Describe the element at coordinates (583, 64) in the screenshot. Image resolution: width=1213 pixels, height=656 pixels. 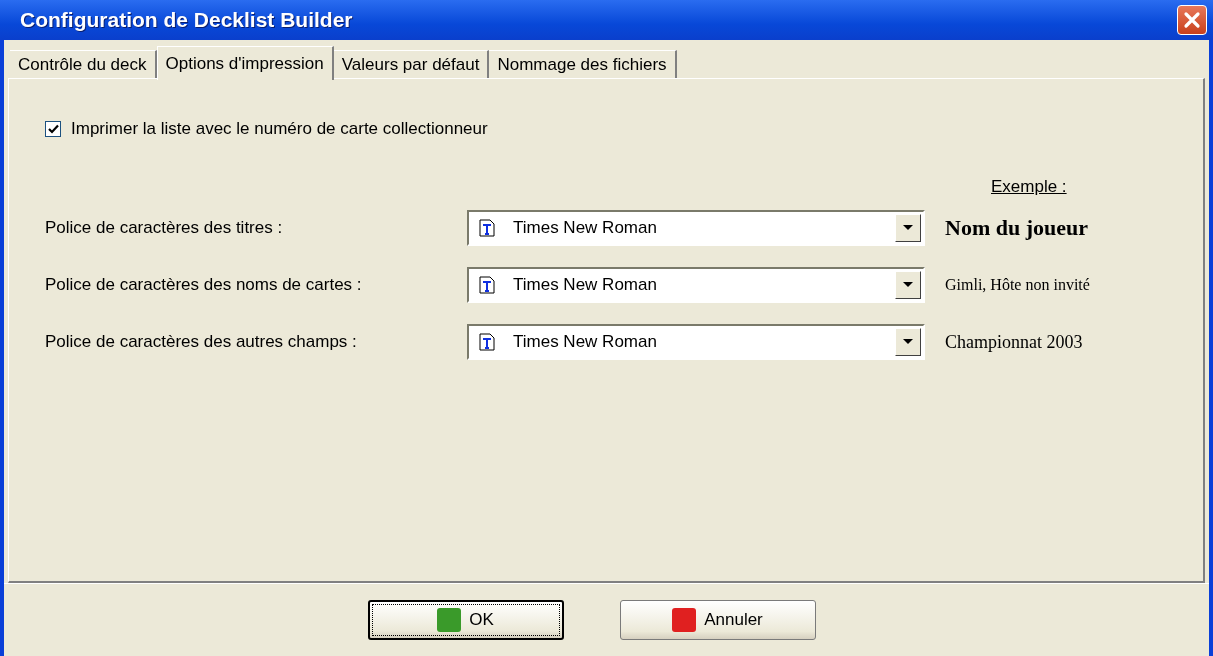
I see `tab: Nommage des fichiers` at that location.